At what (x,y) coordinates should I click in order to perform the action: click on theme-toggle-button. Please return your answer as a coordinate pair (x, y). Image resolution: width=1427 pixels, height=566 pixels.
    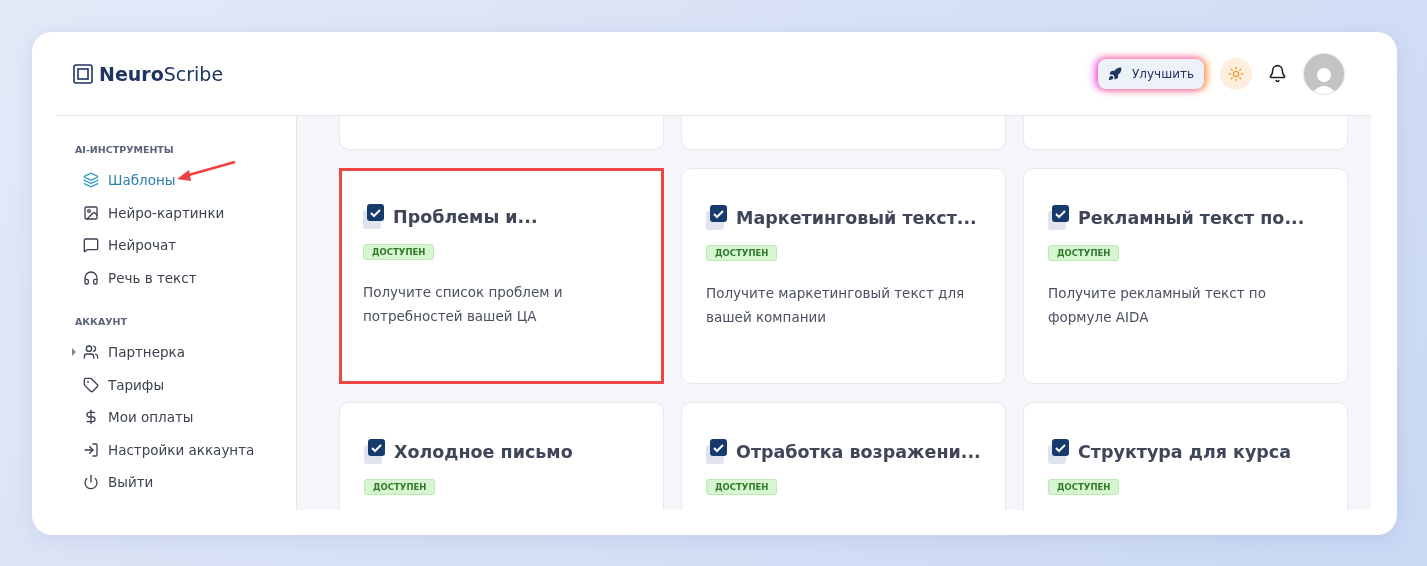
    Looking at the image, I should click on (1236, 73).